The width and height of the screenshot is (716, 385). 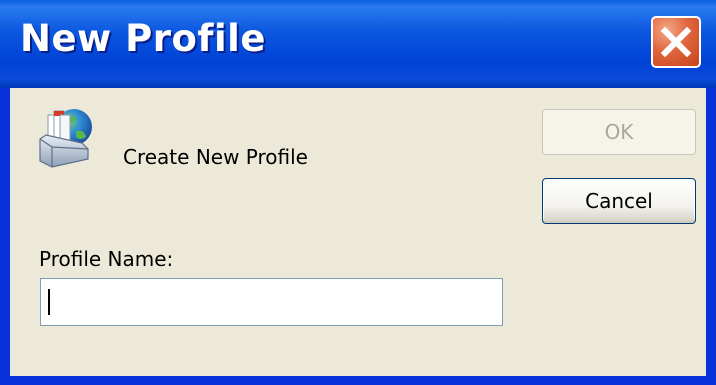 What do you see at coordinates (49, 302) in the screenshot?
I see `text-caret` at bounding box center [49, 302].